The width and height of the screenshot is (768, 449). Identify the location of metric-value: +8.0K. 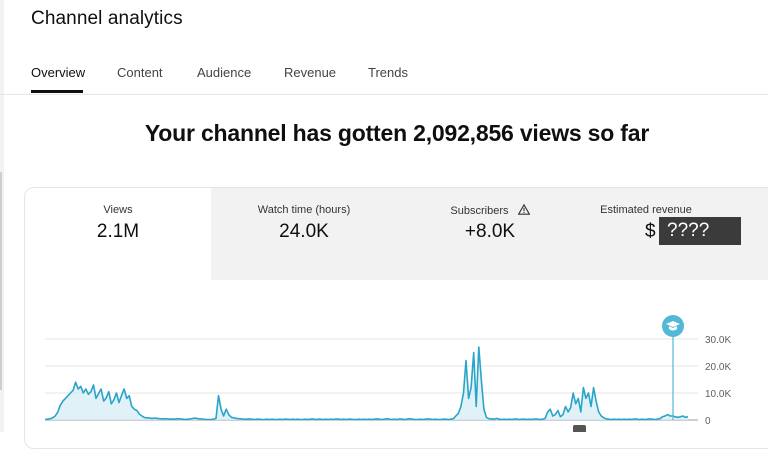
(490, 231).